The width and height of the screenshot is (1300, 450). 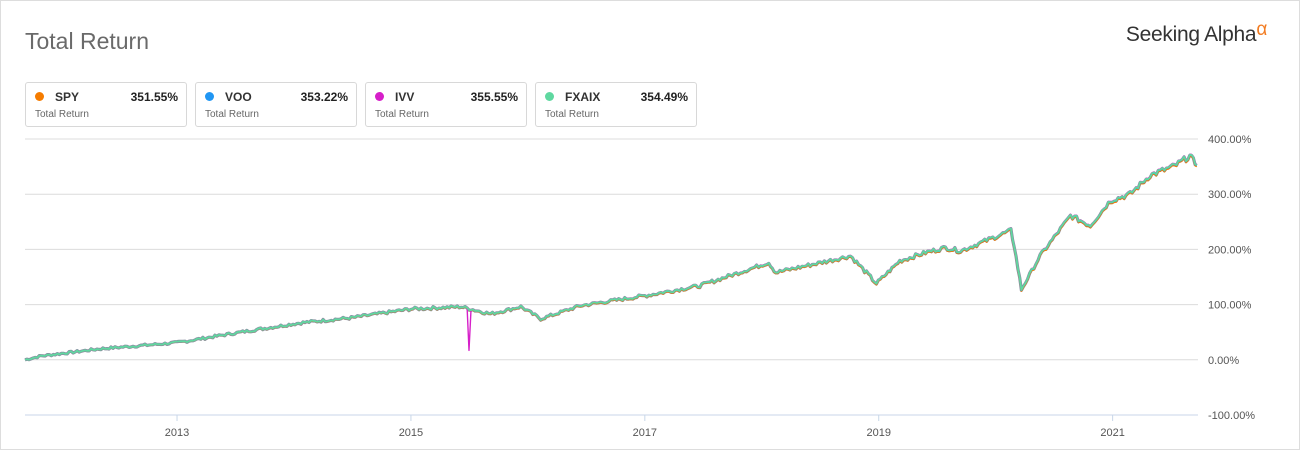 I want to click on y-tick-label: 400.00%, so click(x=1230, y=140).